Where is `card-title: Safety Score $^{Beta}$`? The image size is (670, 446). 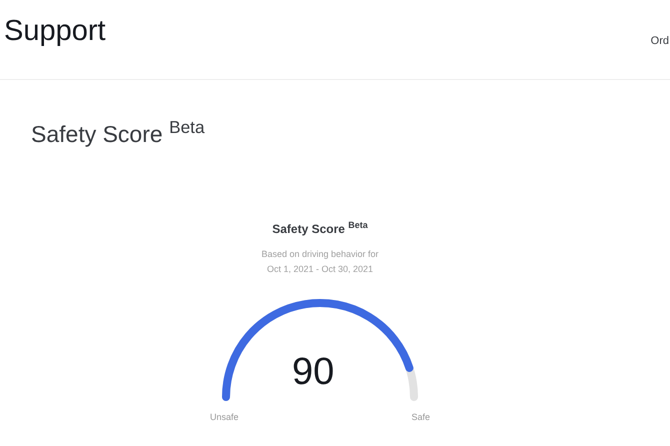 card-title: Safety Score $^{Beta}$ is located at coordinates (320, 229).